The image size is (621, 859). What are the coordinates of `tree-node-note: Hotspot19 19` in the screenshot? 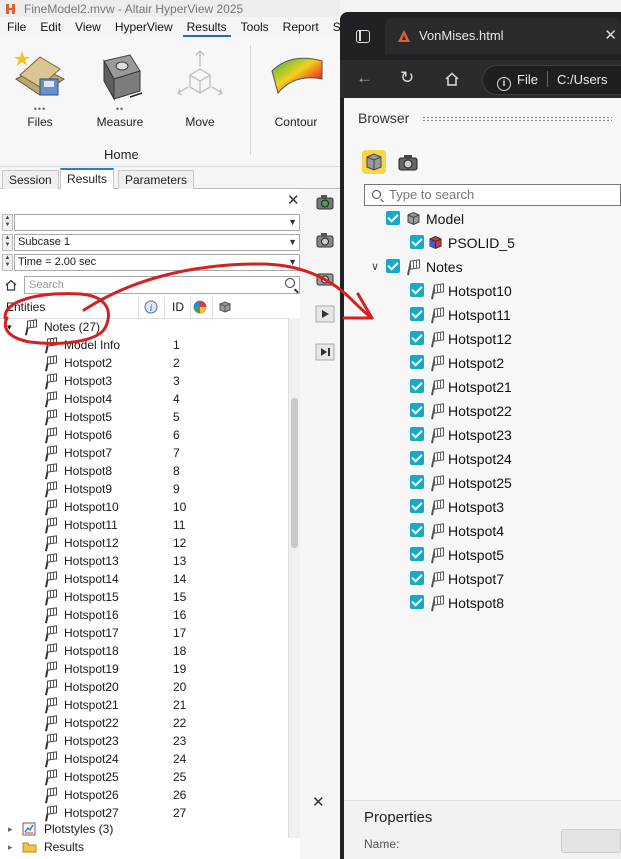 It's located at (144, 669).